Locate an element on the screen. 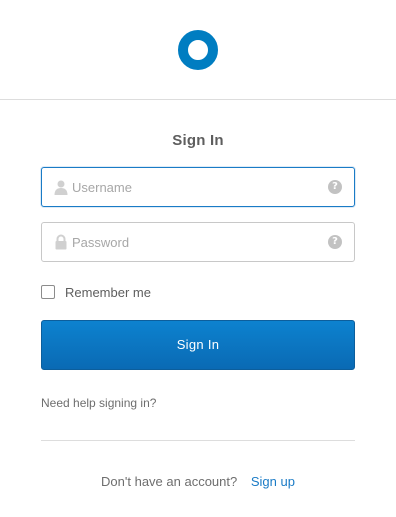  divider is located at coordinates (198, 440).